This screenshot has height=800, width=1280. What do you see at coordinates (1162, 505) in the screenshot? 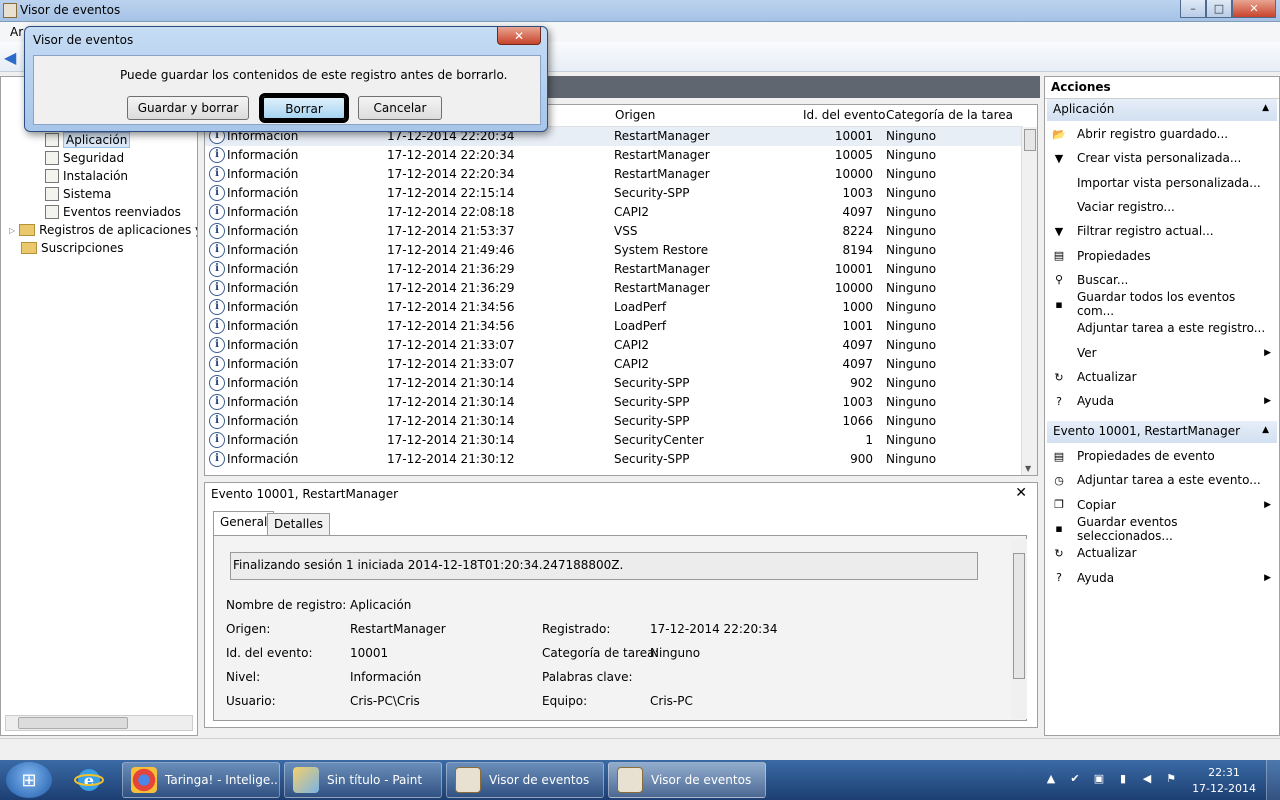
I see `action-item: ❐ Copiar ▶` at bounding box center [1162, 505].